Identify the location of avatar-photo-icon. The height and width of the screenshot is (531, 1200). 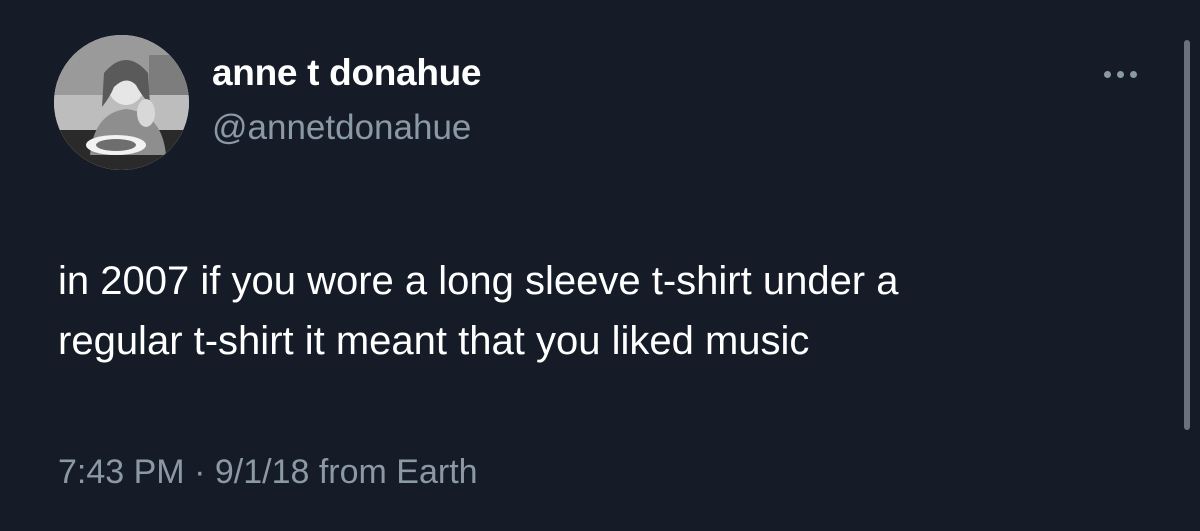
(121, 102).